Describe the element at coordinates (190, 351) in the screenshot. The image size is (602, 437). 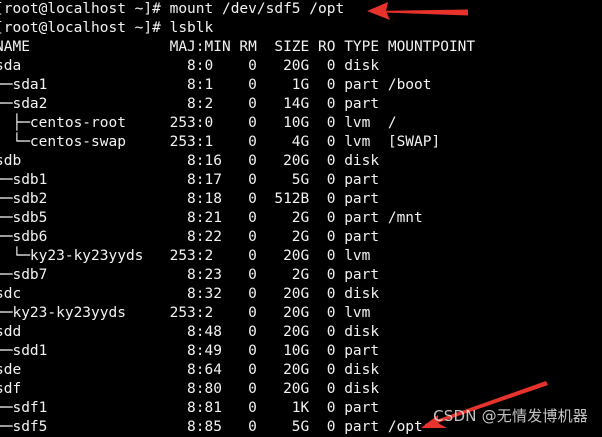
I see `device-row-sdd1: └─sdd1 8:49 0 10G 0 part` at that location.